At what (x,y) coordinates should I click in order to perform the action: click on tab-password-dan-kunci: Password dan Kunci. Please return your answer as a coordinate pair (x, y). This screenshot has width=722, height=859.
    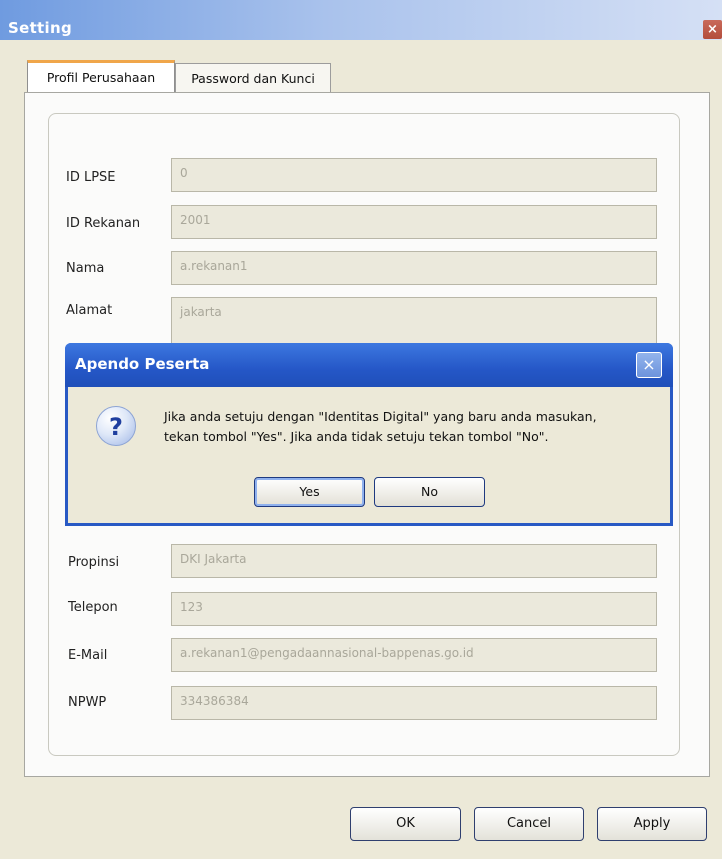
    Looking at the image, I should click on (253, 78).